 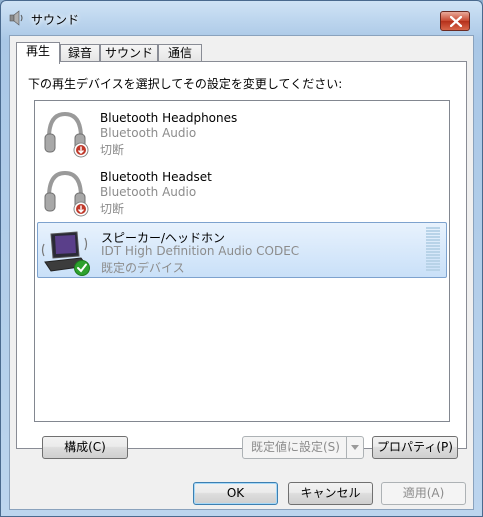 What do you see at coordinates (180, 53) in the screenshot?
I see `tab-communications: 通信` at bounding box center [180, 53].